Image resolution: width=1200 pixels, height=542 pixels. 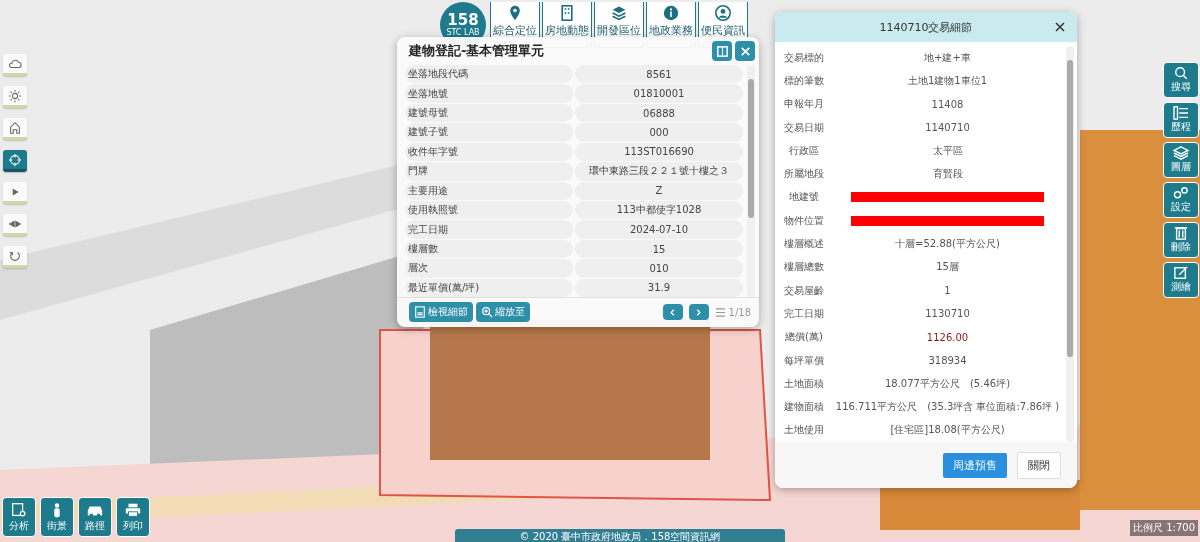 I want to click on tool-button: 圖層, so click(x=1181, y=160).